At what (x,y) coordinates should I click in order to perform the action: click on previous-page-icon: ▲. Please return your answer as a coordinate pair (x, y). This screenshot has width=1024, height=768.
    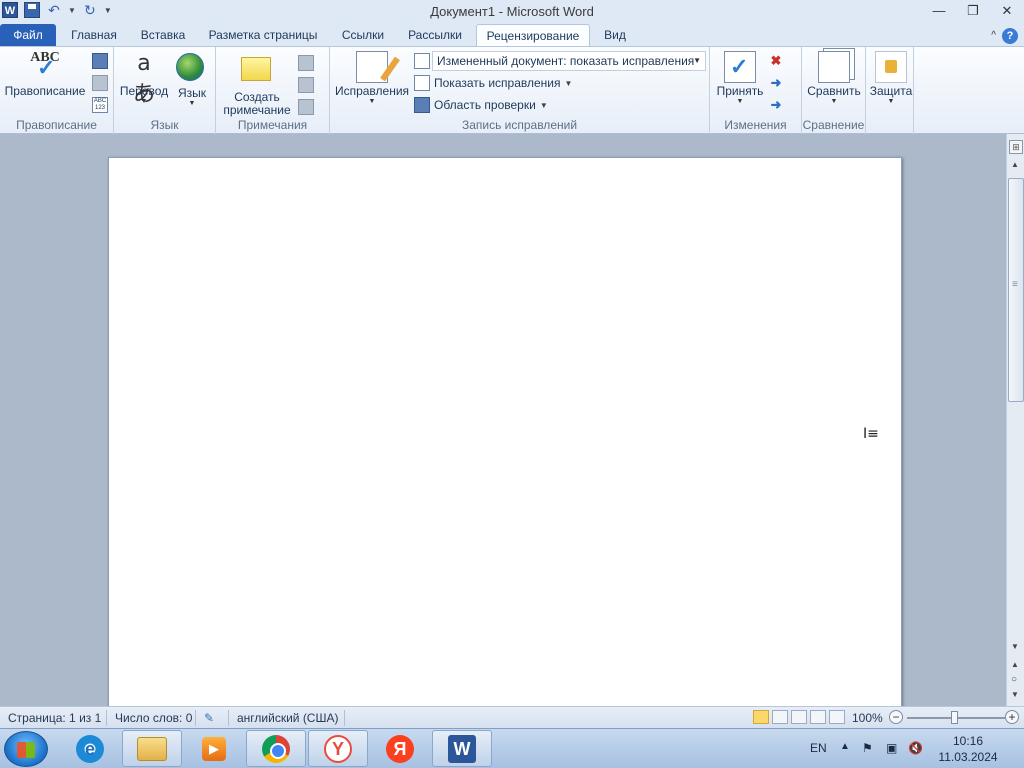
    Looking at the image, I should click on (1015, 664).